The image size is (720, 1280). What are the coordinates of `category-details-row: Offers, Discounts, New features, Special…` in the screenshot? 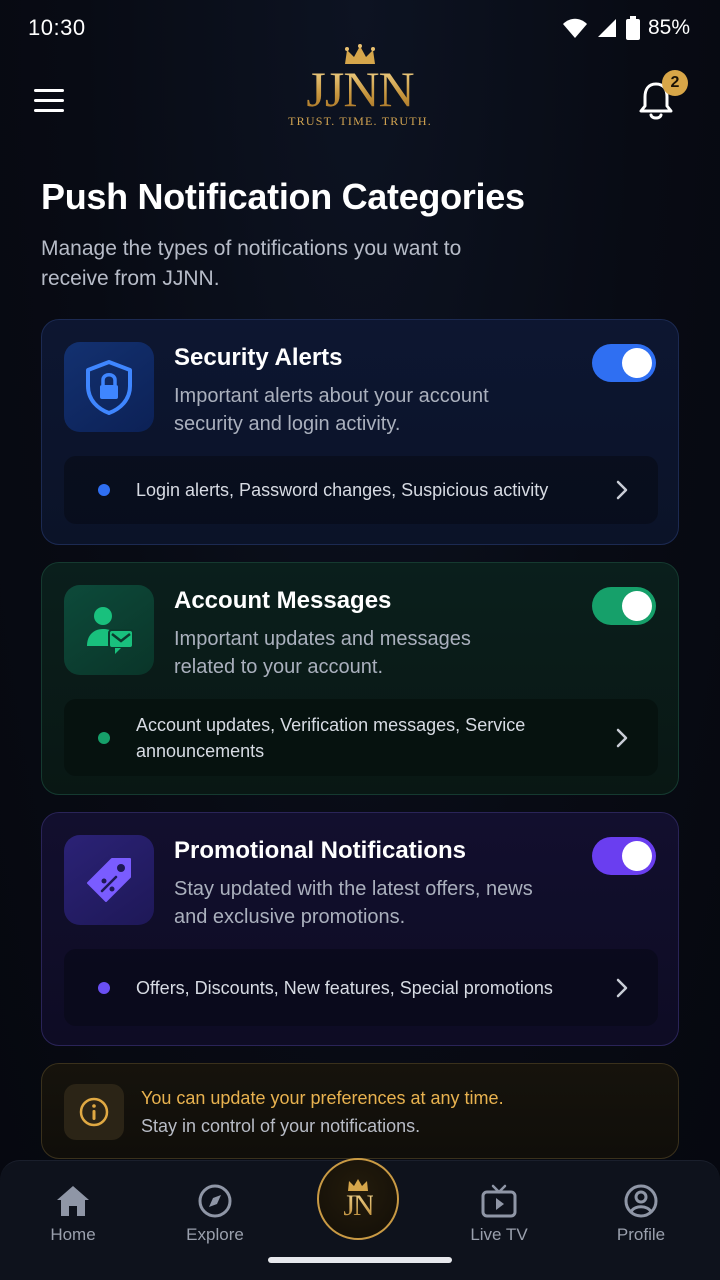 It's located at (361, 987).